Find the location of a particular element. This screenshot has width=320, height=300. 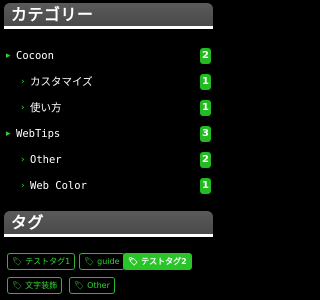

category-item-webtips: ▸ WebTips 3 is located at coordinates (109, 134).